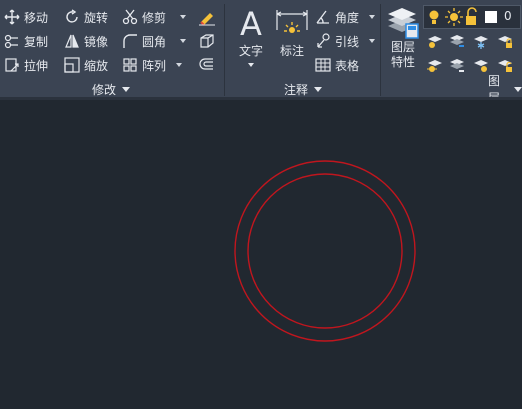 The image size is (522, 409). I want to click on rotate-tool: 旋转, so click(86, 17).